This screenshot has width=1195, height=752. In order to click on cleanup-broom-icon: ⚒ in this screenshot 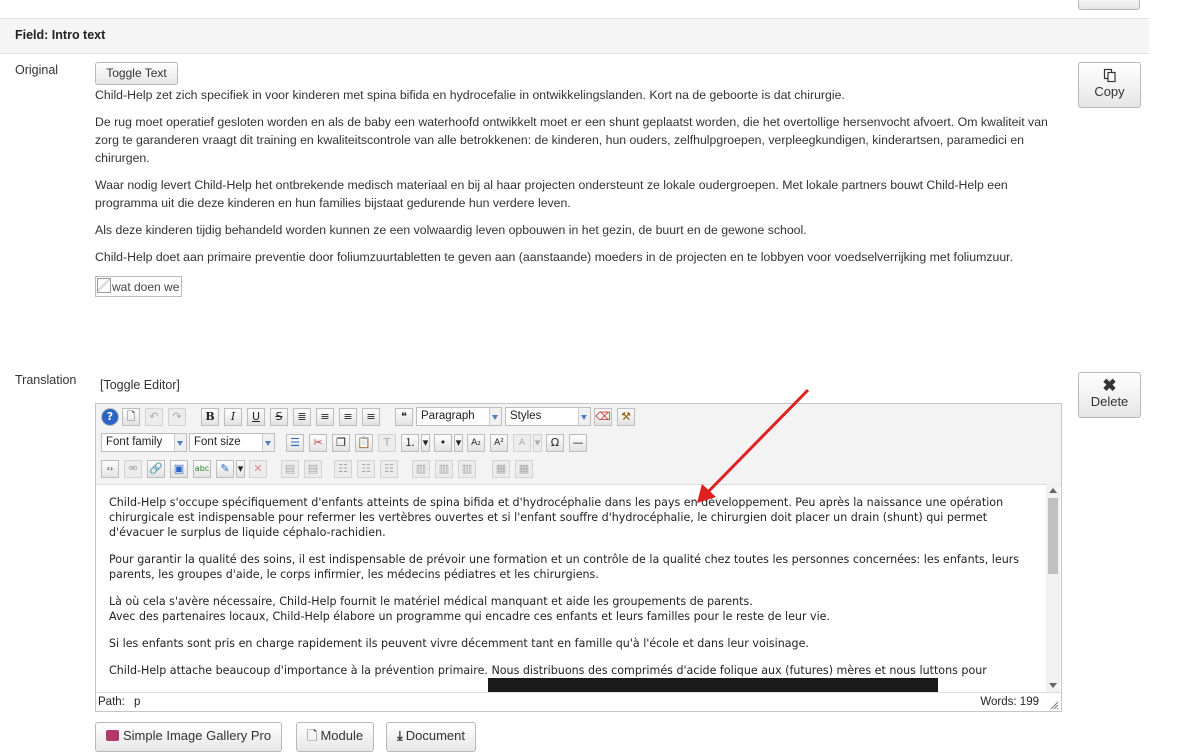, I will do `click(626, 417)`.